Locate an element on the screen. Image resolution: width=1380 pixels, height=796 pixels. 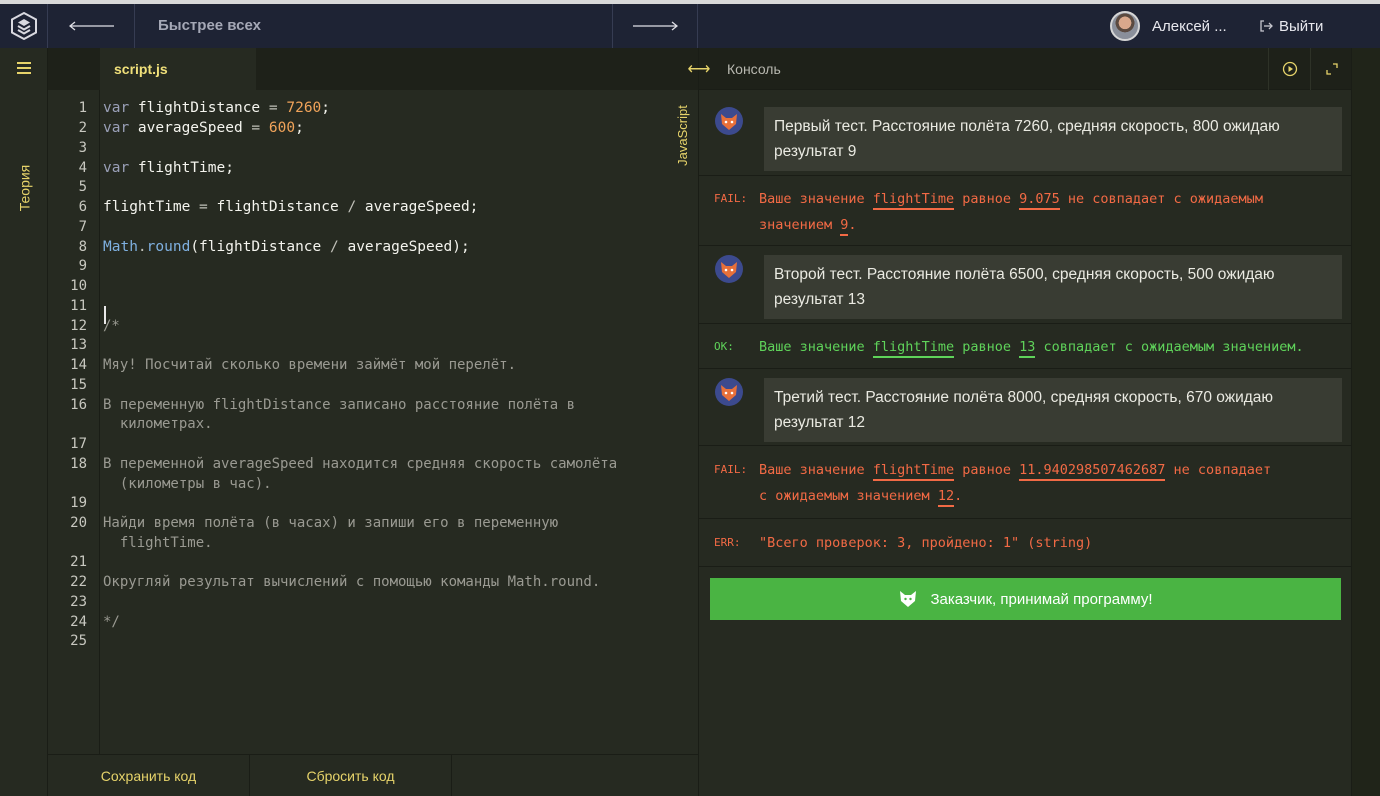
code-line: var averageSpeed = 600; is located at coordinates (203, 128).